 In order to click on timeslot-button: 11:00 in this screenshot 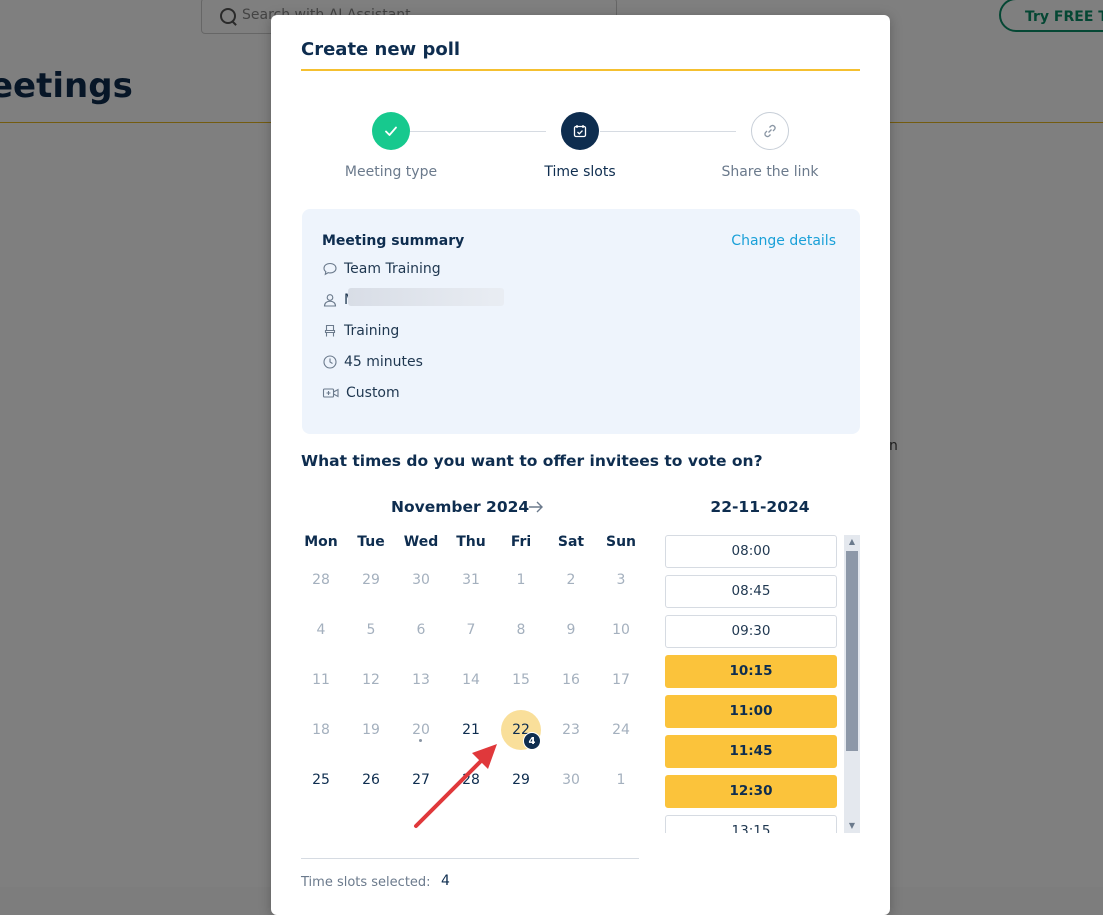, I will do `click(751, 711)`.